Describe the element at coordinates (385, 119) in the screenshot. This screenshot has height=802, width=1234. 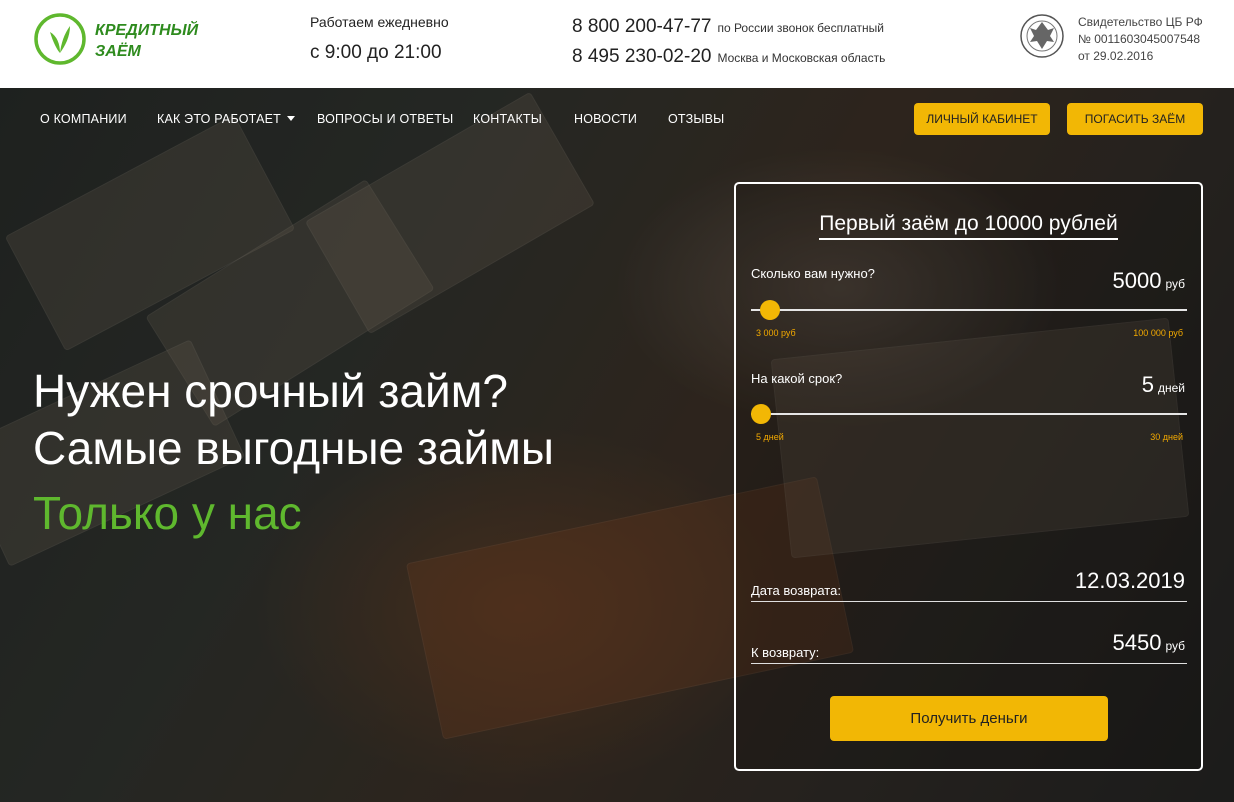
I see `nav-item-faq: ВОПРОСЫ И ОТВЕТЫ` at that location.